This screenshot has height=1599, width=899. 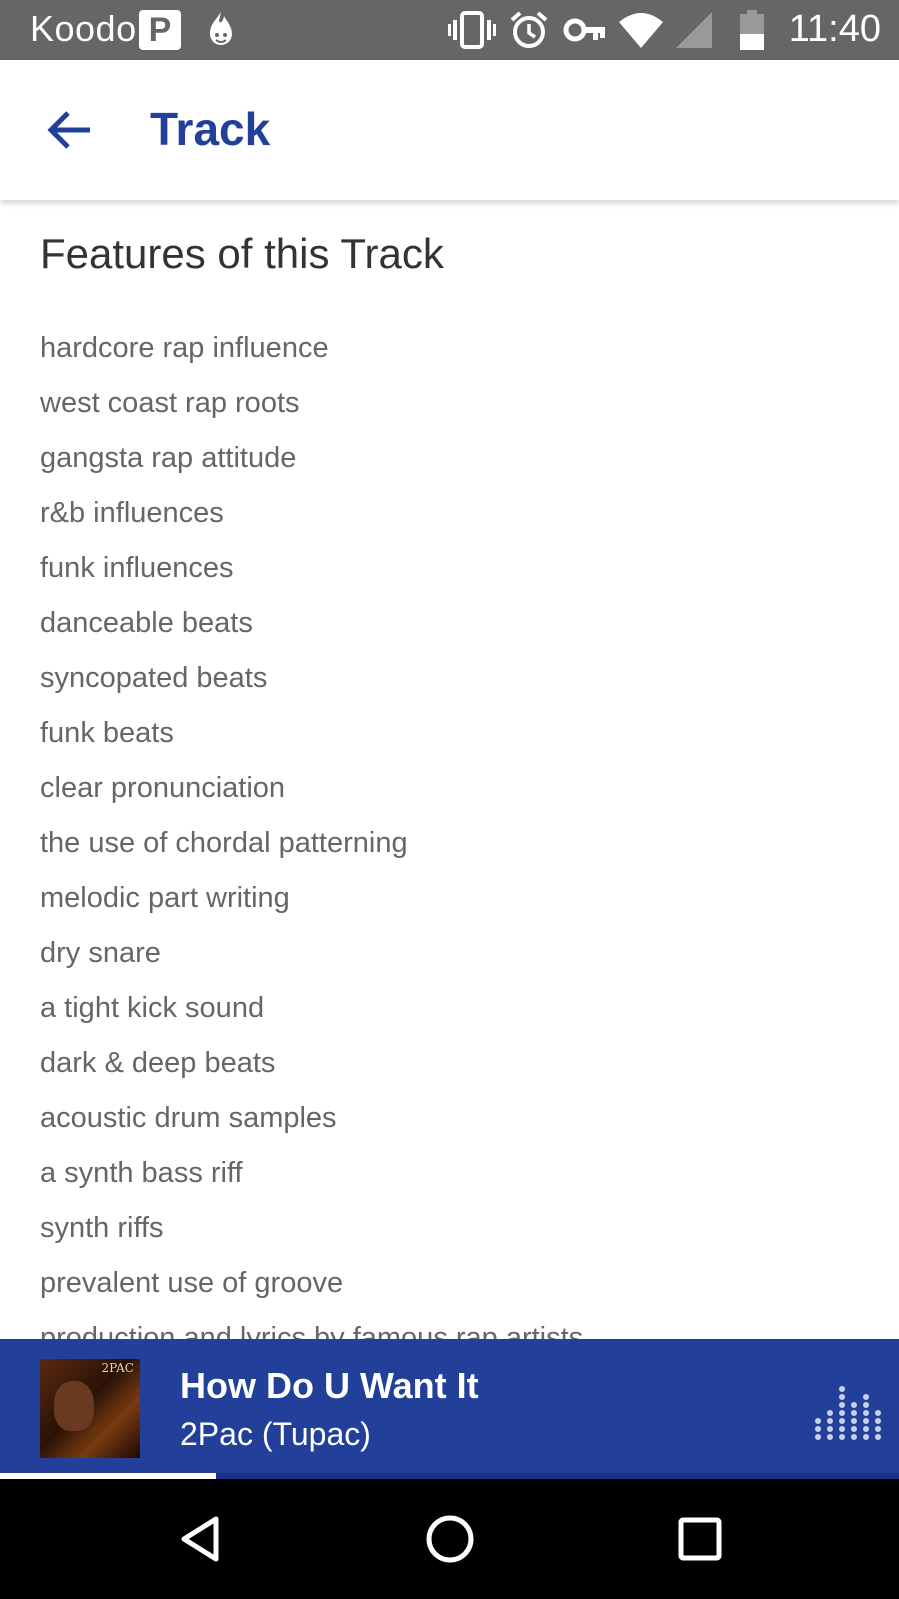 What do you see at coordinates (168, 458) in the screenshot?
I see `feature-item: gangsta rap attitude` at bounding box center [168, 458].